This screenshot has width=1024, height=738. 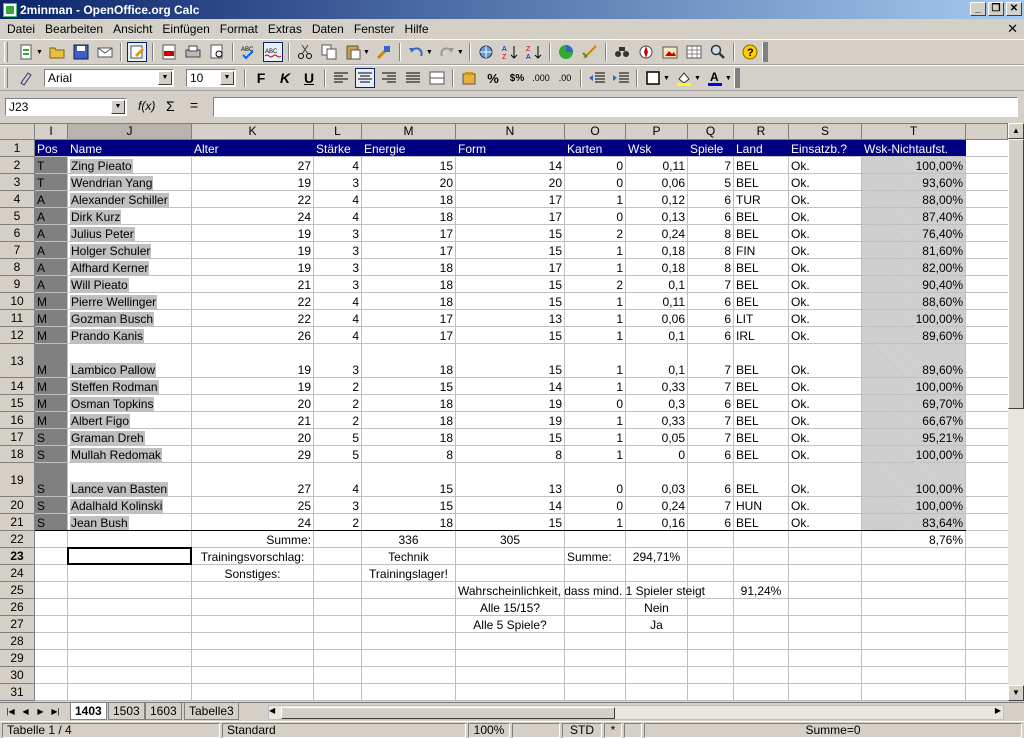 I want to click on row-header-31: 31, so click(x=17, y=692).